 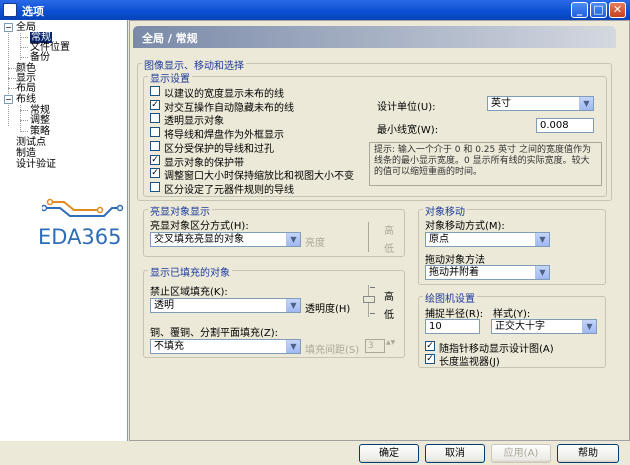 I want to click on cursor-style-select: 正交大十字 ▼, so click(x=544, y=326).